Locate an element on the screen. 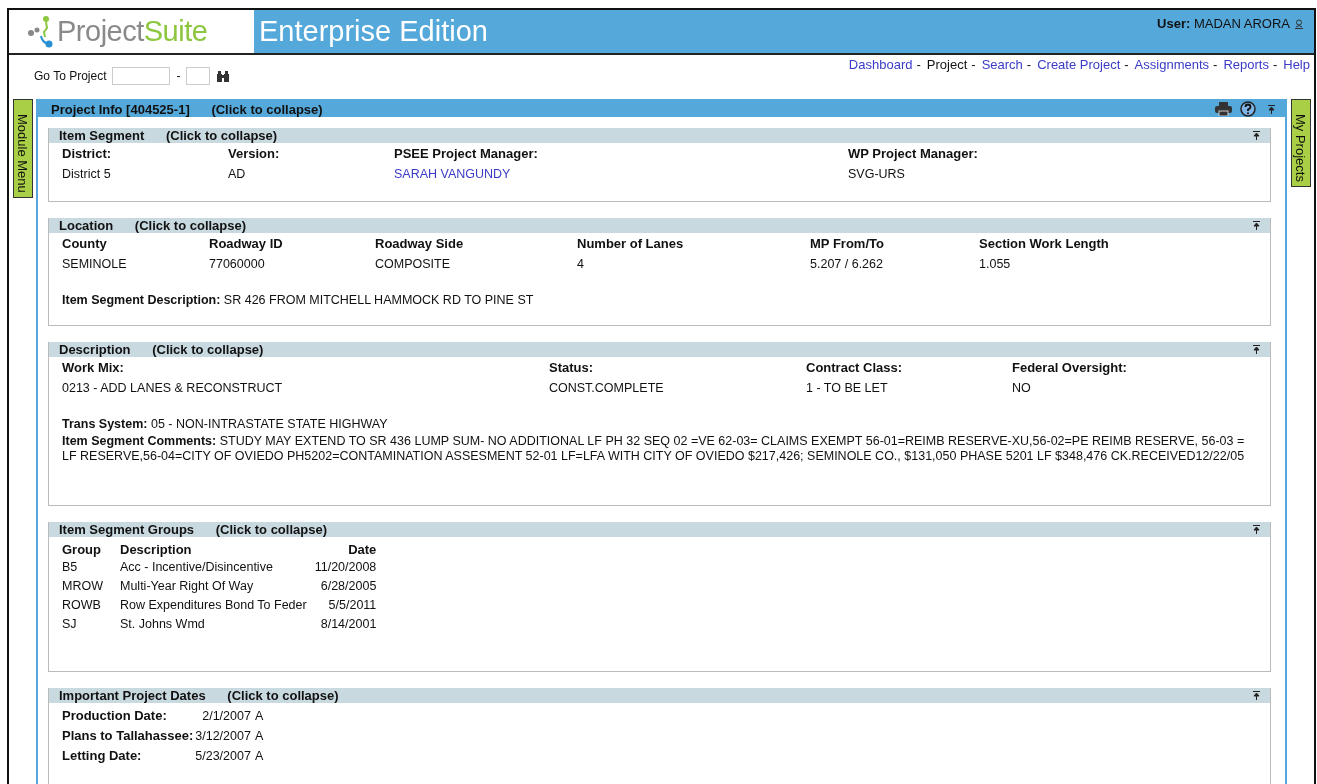 The image size is (1317, 784). field-value: COMPOSITE is located at coordinates (413, 264).